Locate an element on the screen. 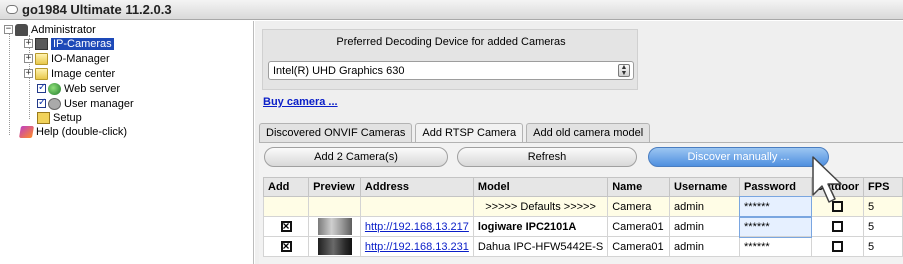 The width and height of the screenshot is (903, 264). tree-item-label: IP-Cameras is located at coordinates (82, 43).